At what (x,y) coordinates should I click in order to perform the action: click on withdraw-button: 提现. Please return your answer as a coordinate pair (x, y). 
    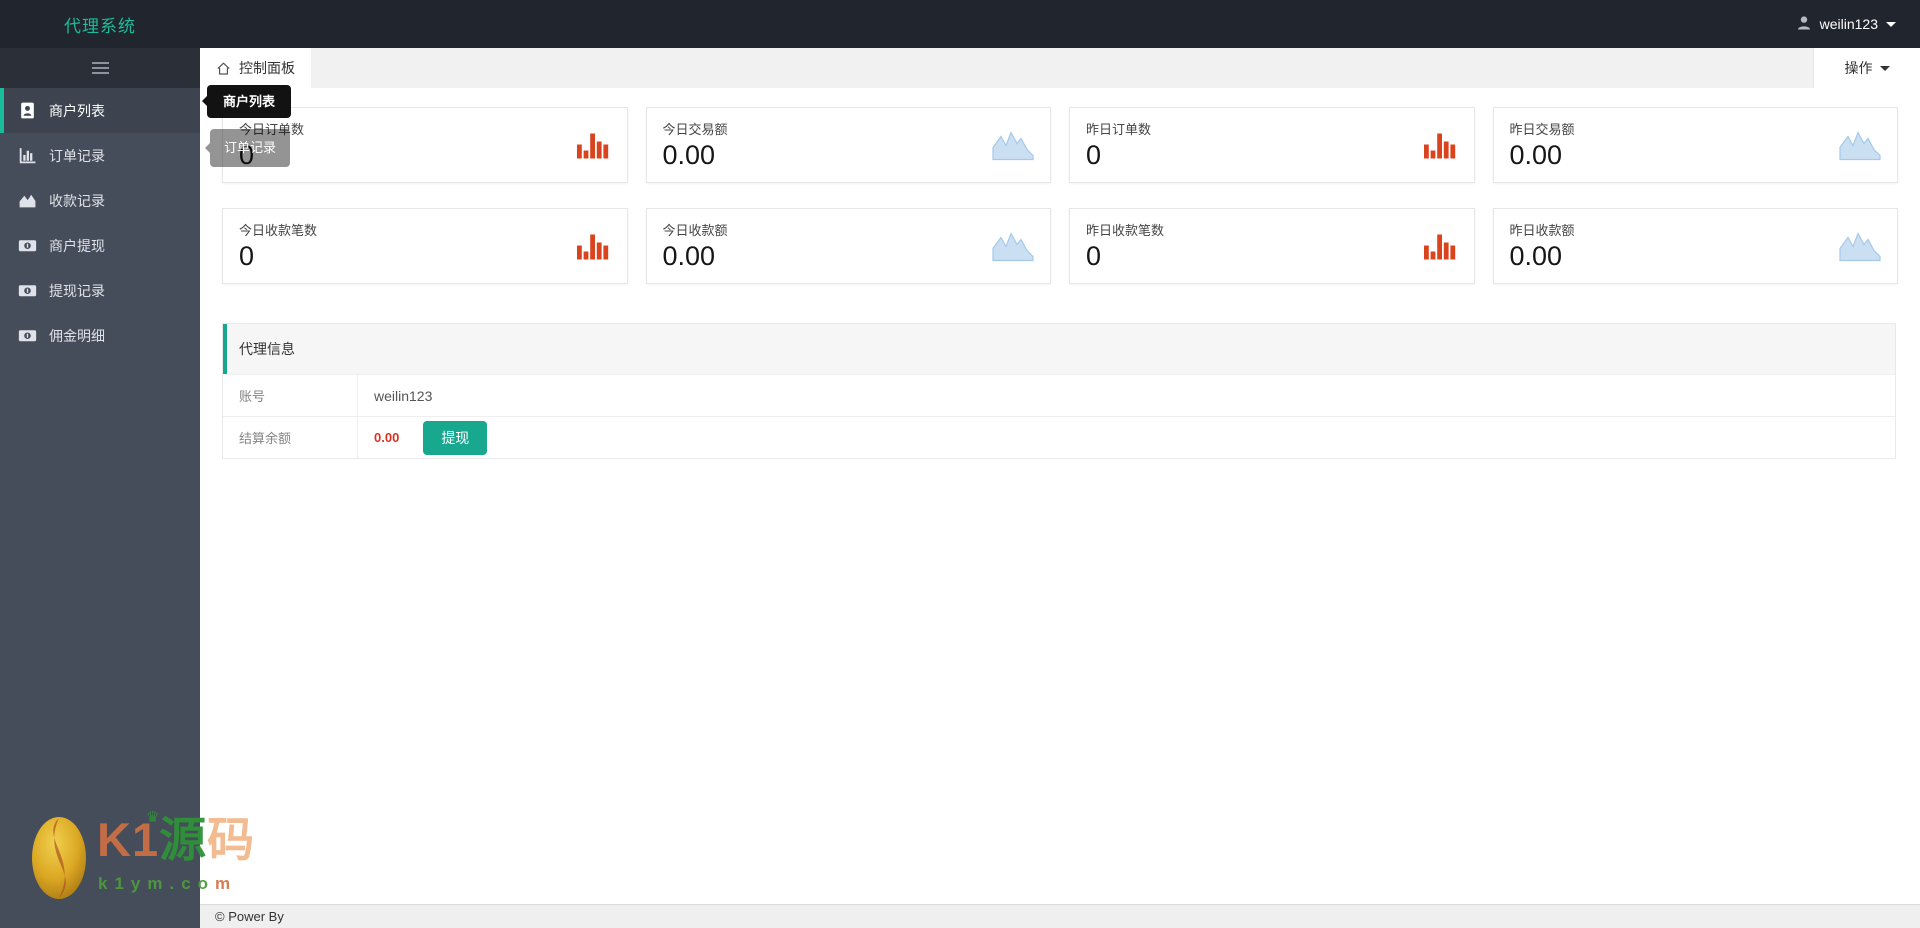
    Looking at the image, I should click on (455, 437).